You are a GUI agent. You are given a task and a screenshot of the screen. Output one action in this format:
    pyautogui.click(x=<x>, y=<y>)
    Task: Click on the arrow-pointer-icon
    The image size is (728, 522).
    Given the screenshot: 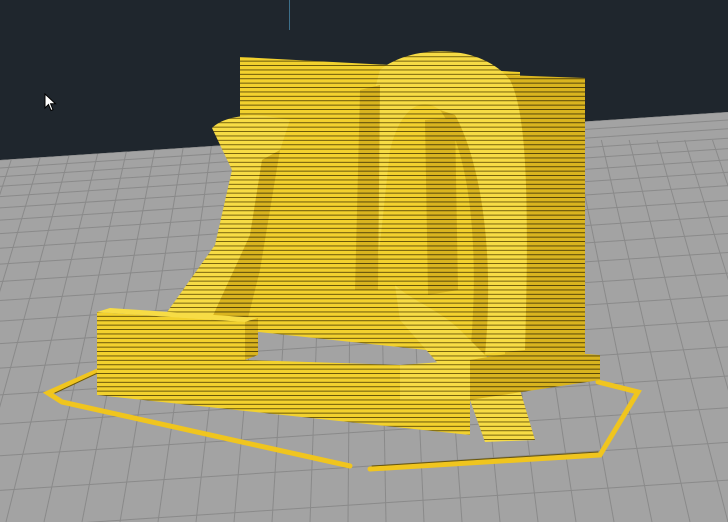 What is the action you would take?
    pyautogui.click(x=50, y=102)
    